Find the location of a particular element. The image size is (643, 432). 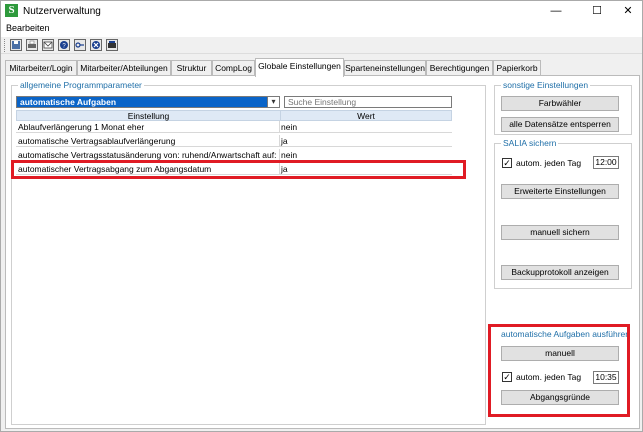

unlock-all-records-button: alle Datensätze entsperren is located at coordinates (560, 124).